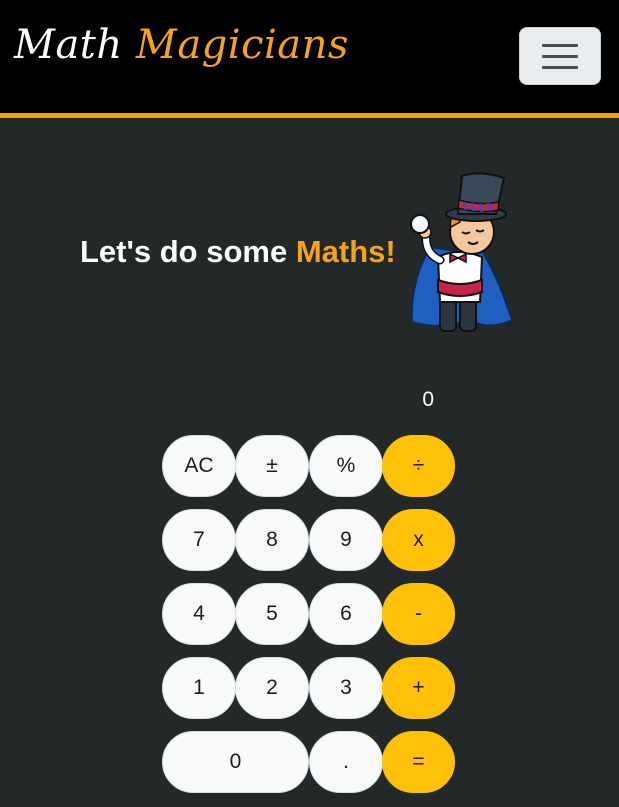  I want to click on key-5: 5, so click(272, 614).